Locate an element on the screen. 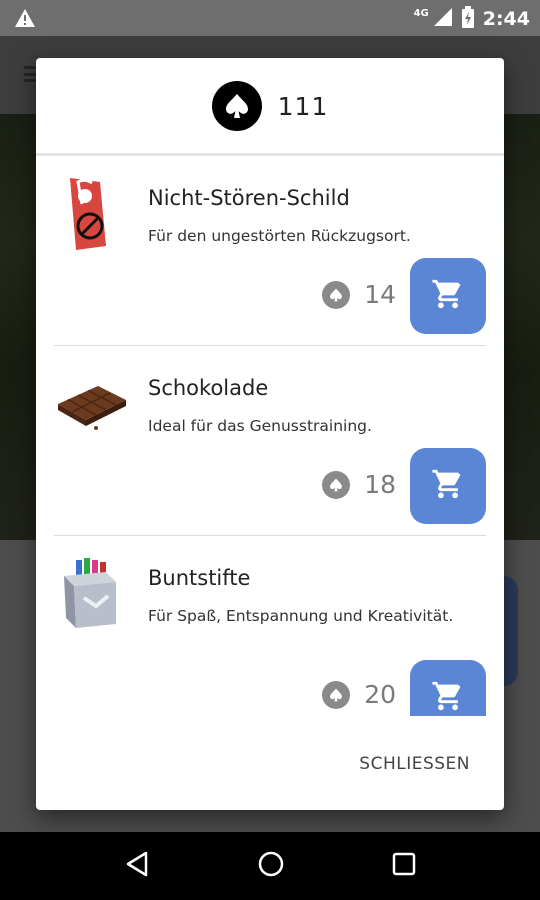 The image size is (540, 900). item-price: 20 is located at coordinates (359, 694).